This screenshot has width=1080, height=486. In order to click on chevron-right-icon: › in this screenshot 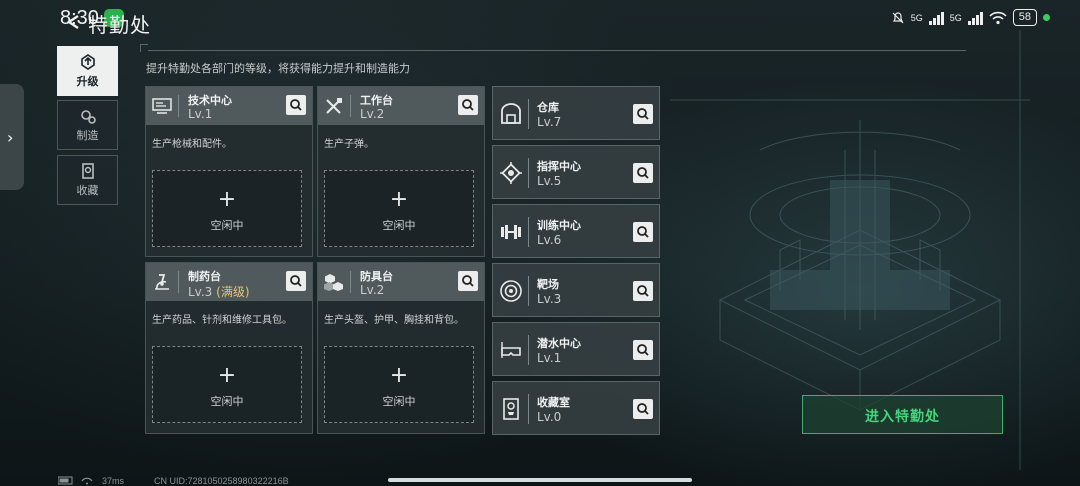, I will do `click(10, 137)`.